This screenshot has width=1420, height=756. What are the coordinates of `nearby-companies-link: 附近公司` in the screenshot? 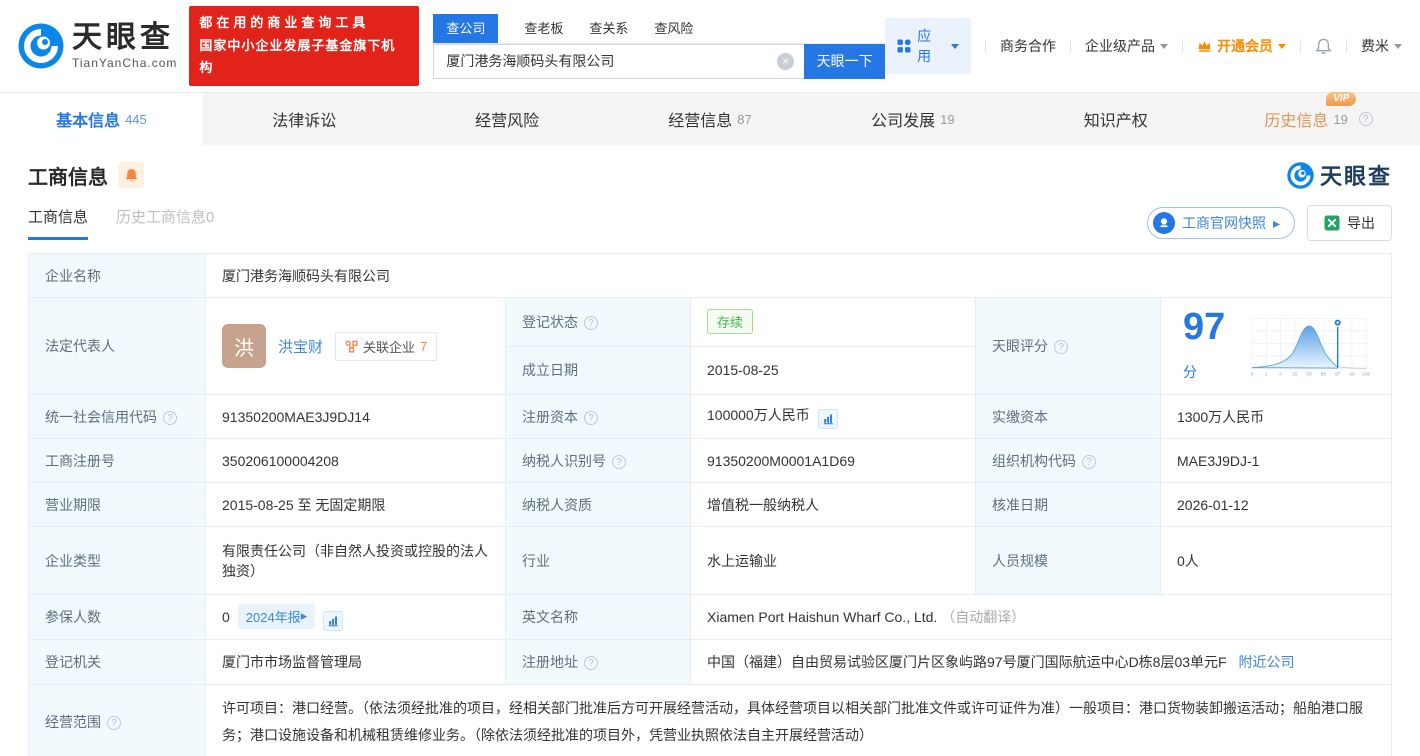 It's located at (1266, 662).